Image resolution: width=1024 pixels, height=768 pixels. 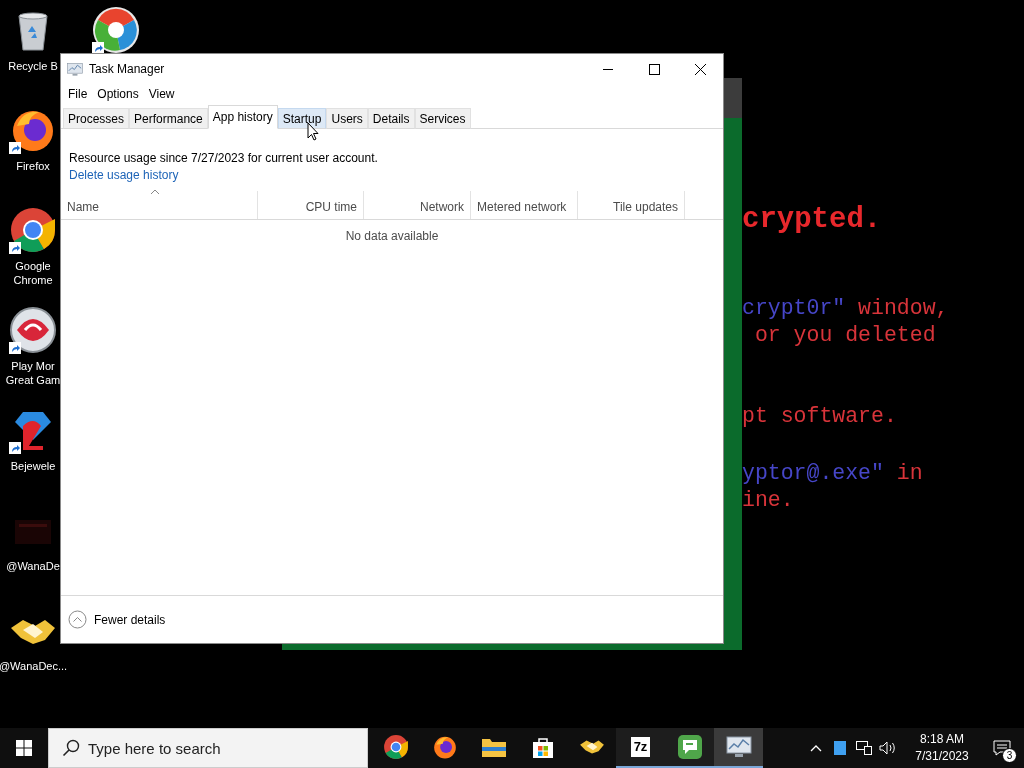 I want to click on tab: Details, so click(x=391, y=118).